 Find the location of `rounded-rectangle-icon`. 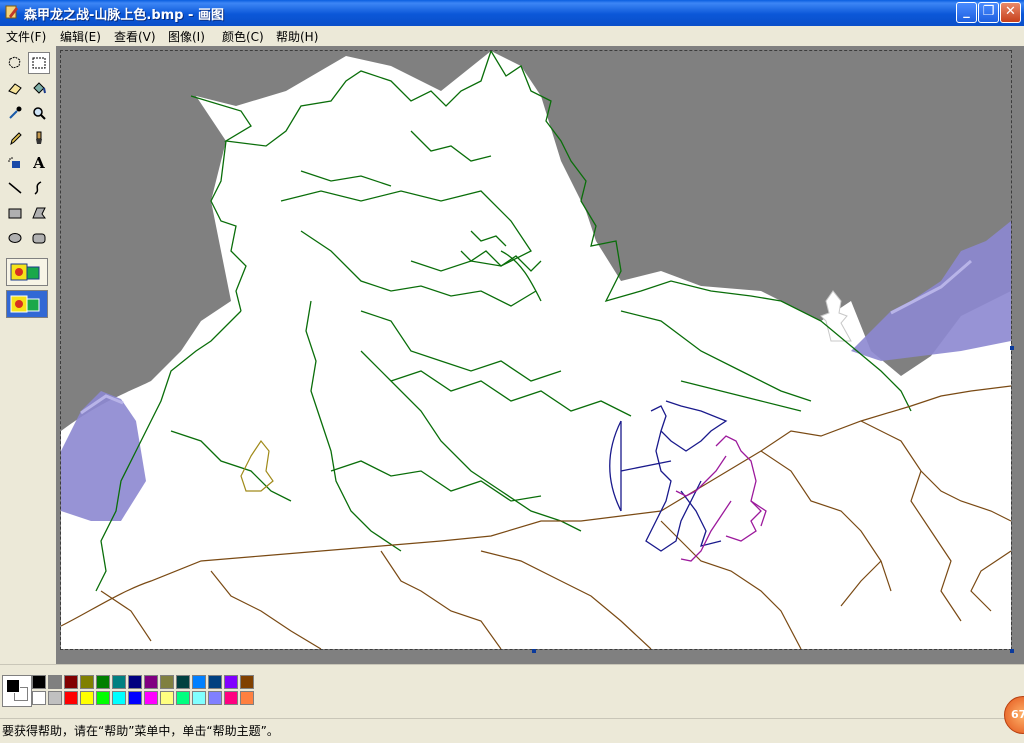

rounded-rectangle-icon is located at coordinates (39, 238).